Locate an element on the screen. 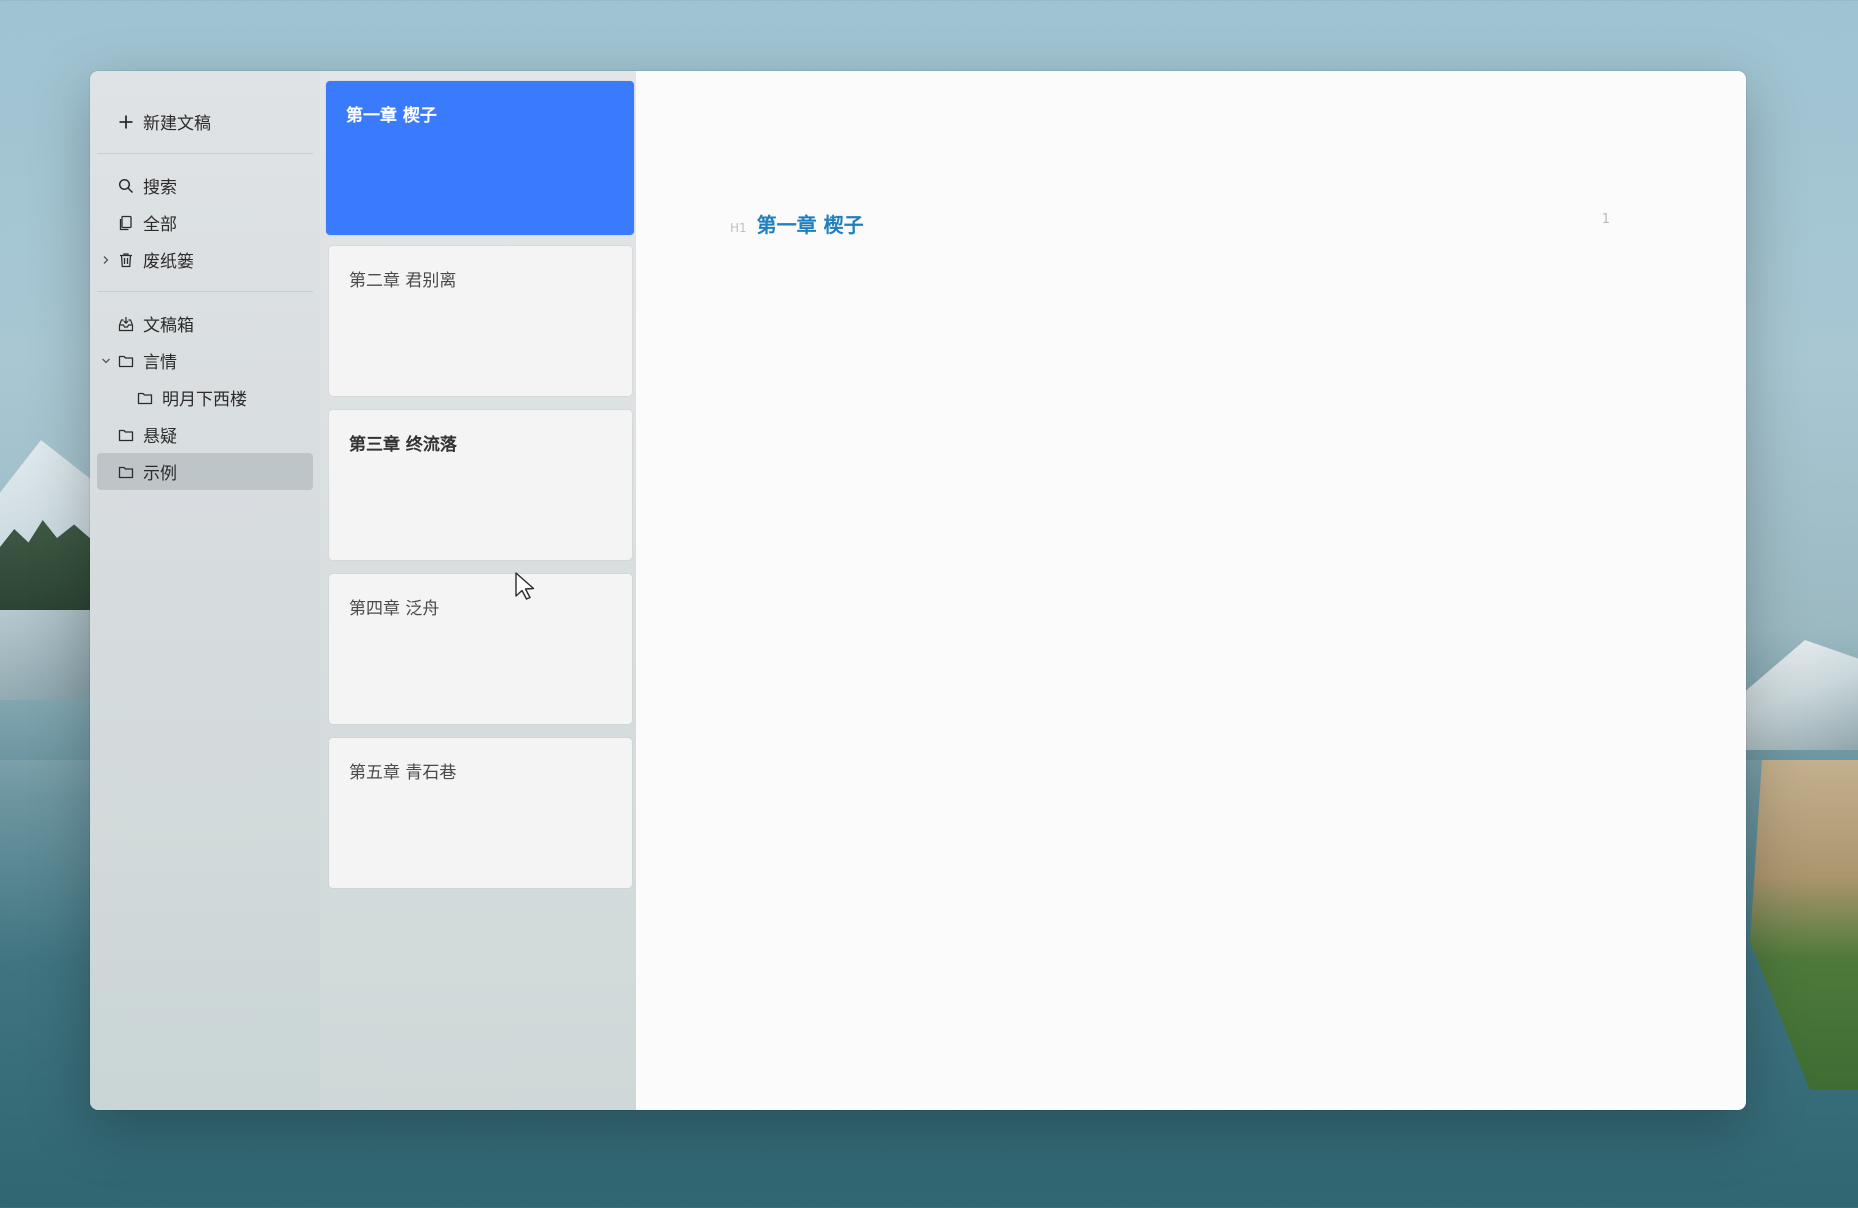  plus-icon is located at coordinates (126, 122).